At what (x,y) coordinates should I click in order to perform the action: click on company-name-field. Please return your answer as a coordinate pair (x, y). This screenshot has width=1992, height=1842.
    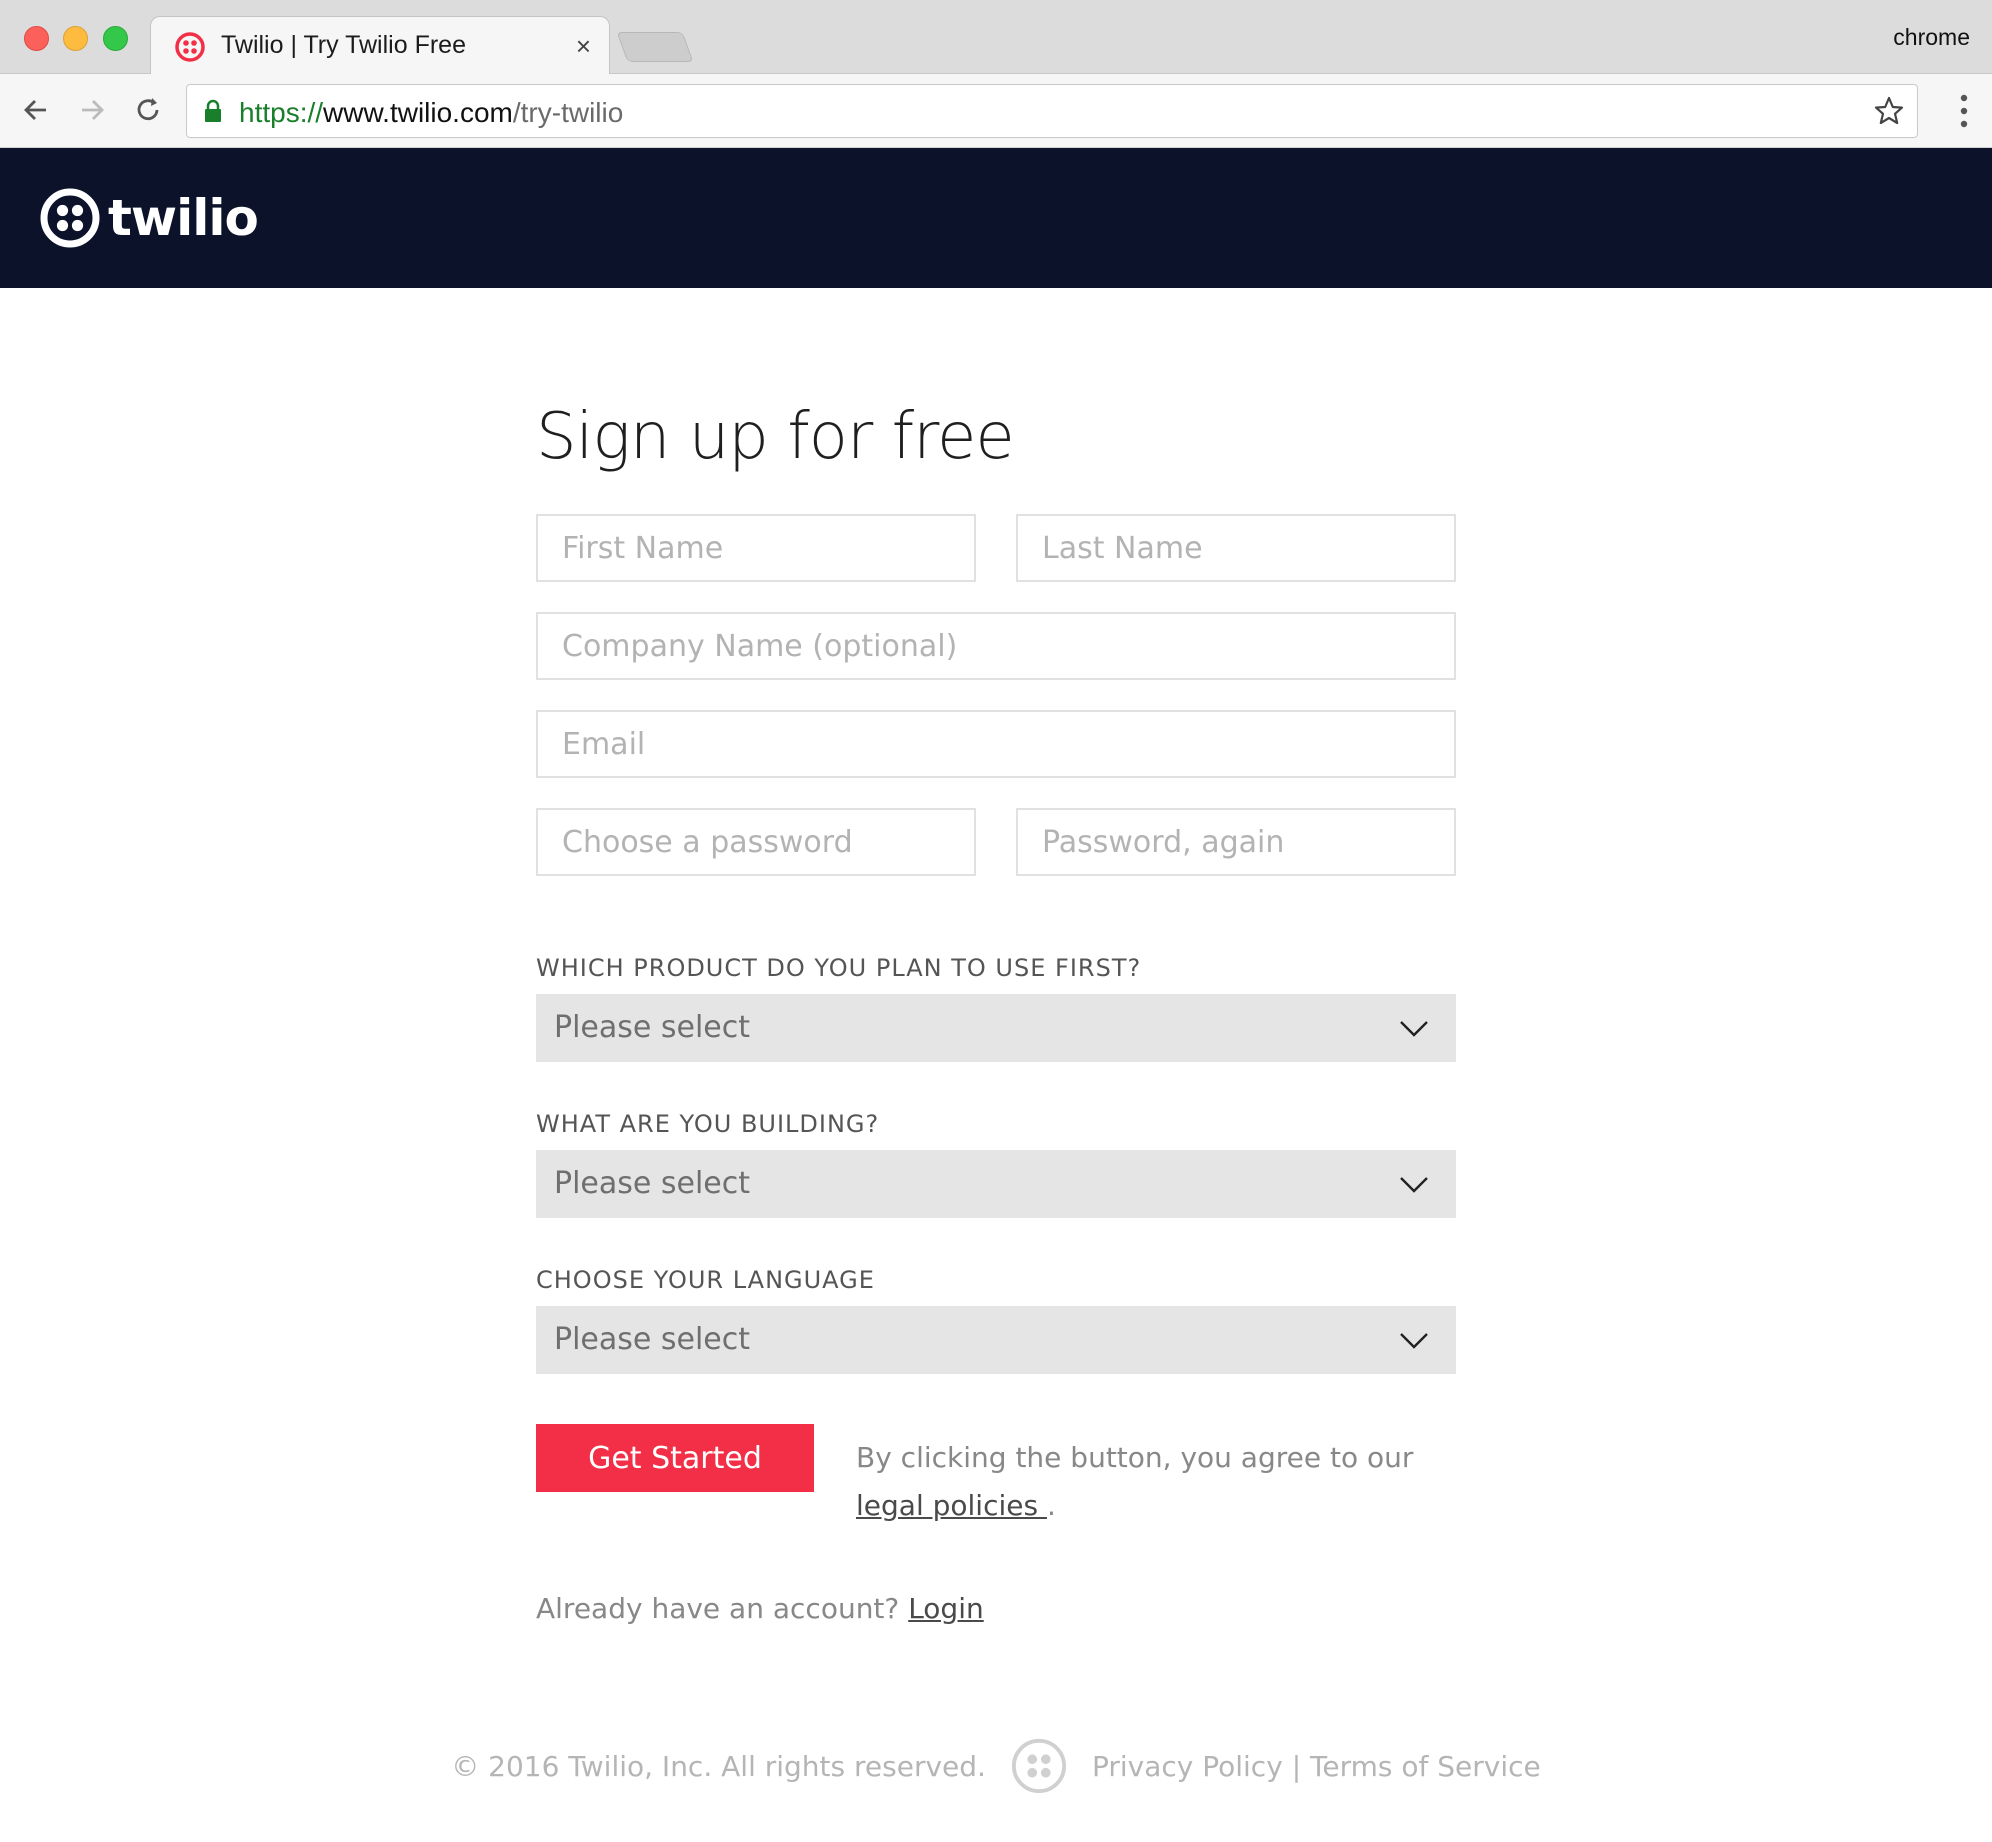
    Looking at the image, I should click on (996, 646).